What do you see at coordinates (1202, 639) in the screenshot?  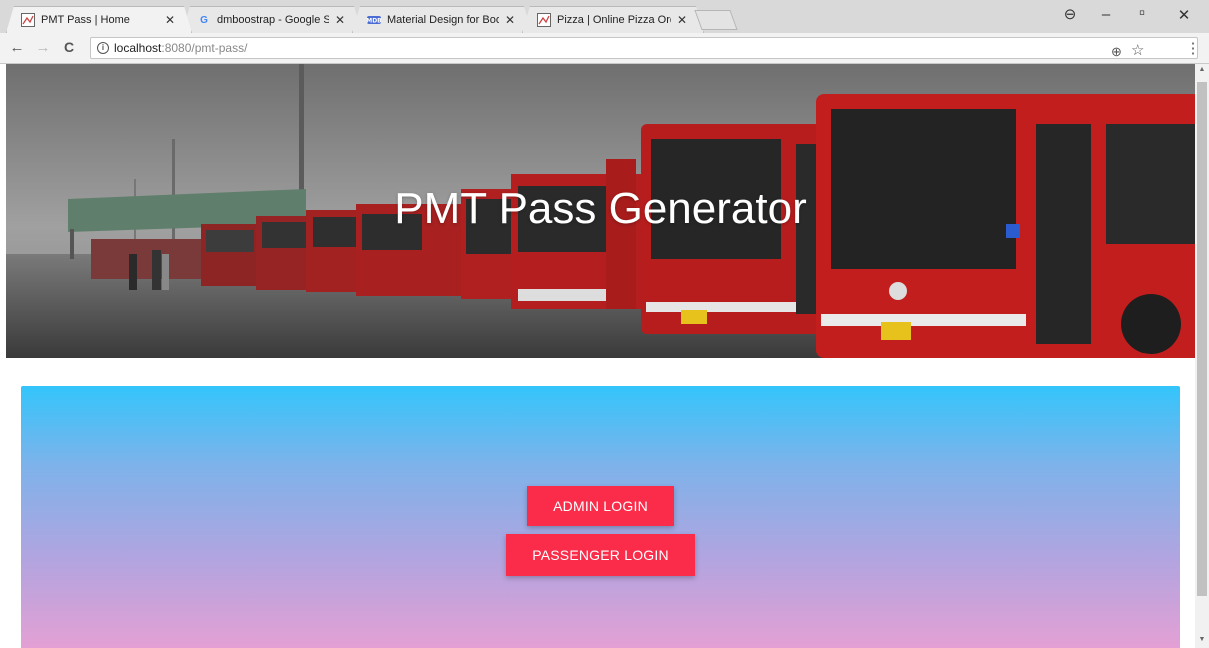 I see `scroll-down-arrow-icon: ▼` at bounding box center [1202, 639].